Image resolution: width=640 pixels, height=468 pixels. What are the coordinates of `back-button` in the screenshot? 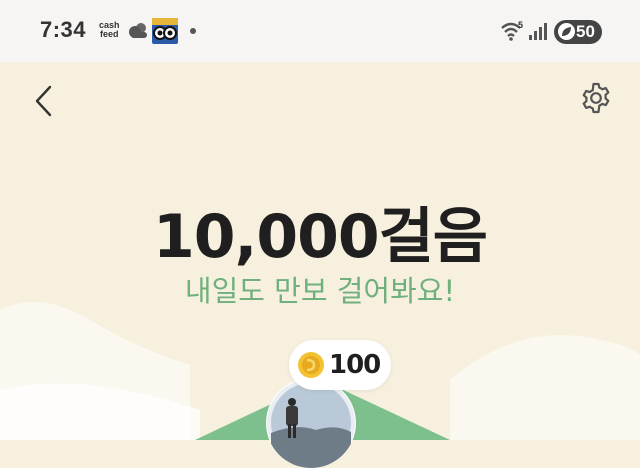 It's located at (44, 101).